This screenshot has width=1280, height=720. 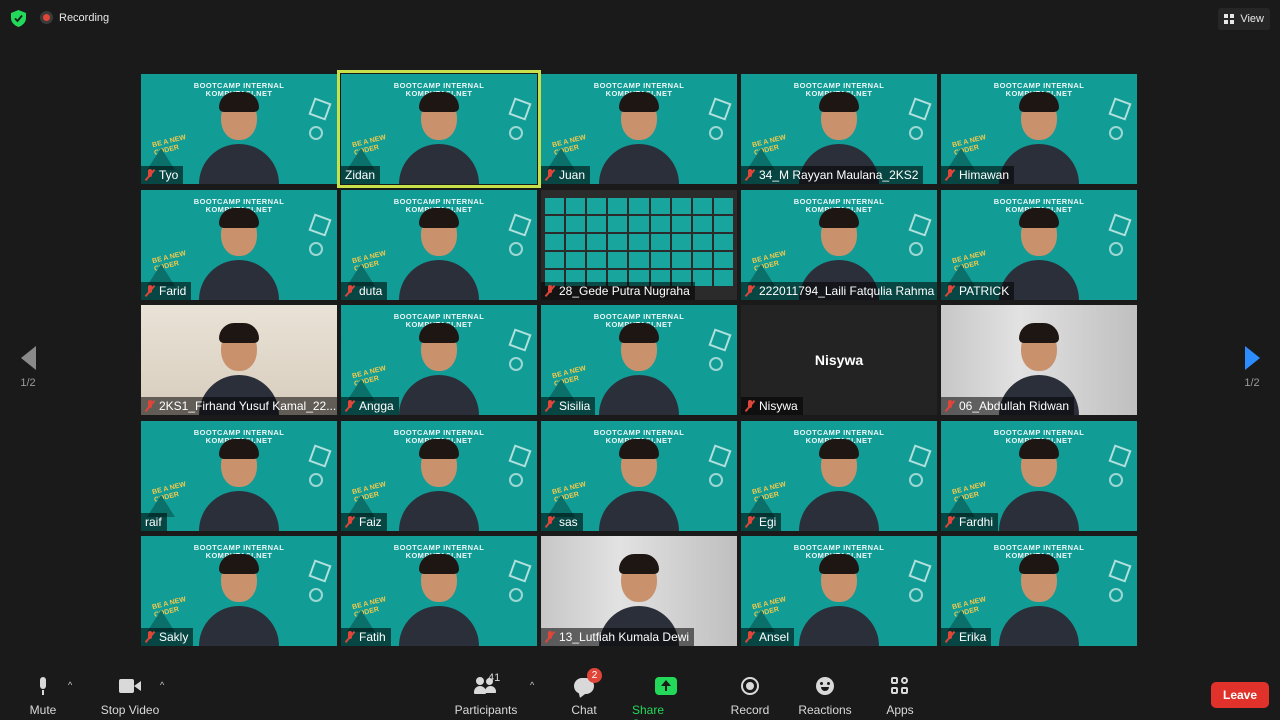 I want to click on participant-name-tag: 34_M Rayyan Maulana_2KS2, so click(x=832, y=175).